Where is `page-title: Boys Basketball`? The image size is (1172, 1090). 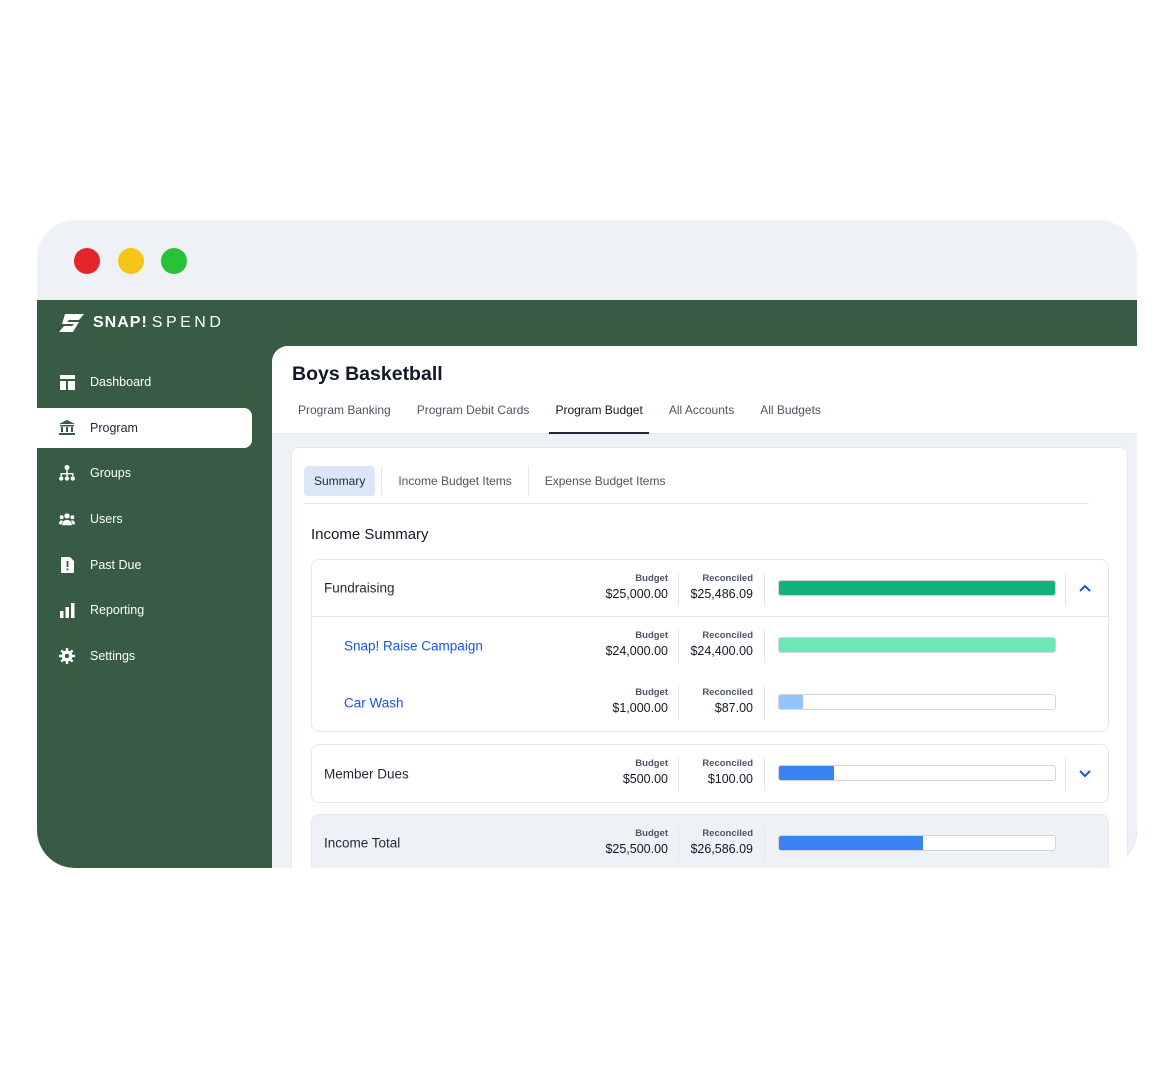
page-title: Boys Basketball is located at coordinates (367, 374).